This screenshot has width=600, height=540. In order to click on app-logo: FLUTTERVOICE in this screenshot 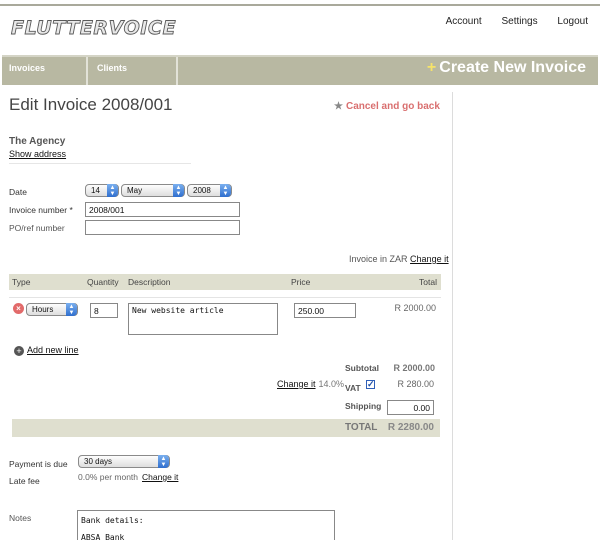, I will do `click(96, 27)`.